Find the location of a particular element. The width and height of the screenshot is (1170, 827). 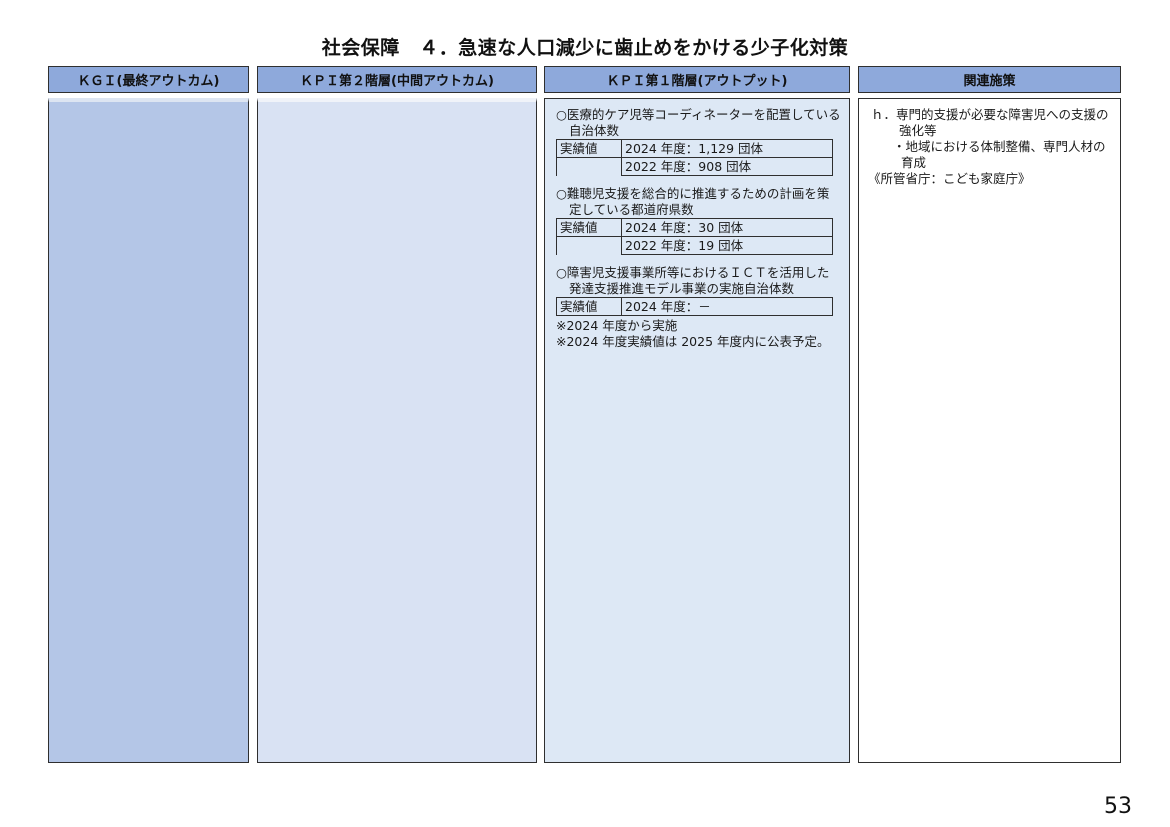

result-value: 2024 年度：1,129 団体 is located at coordinates (727, 148).